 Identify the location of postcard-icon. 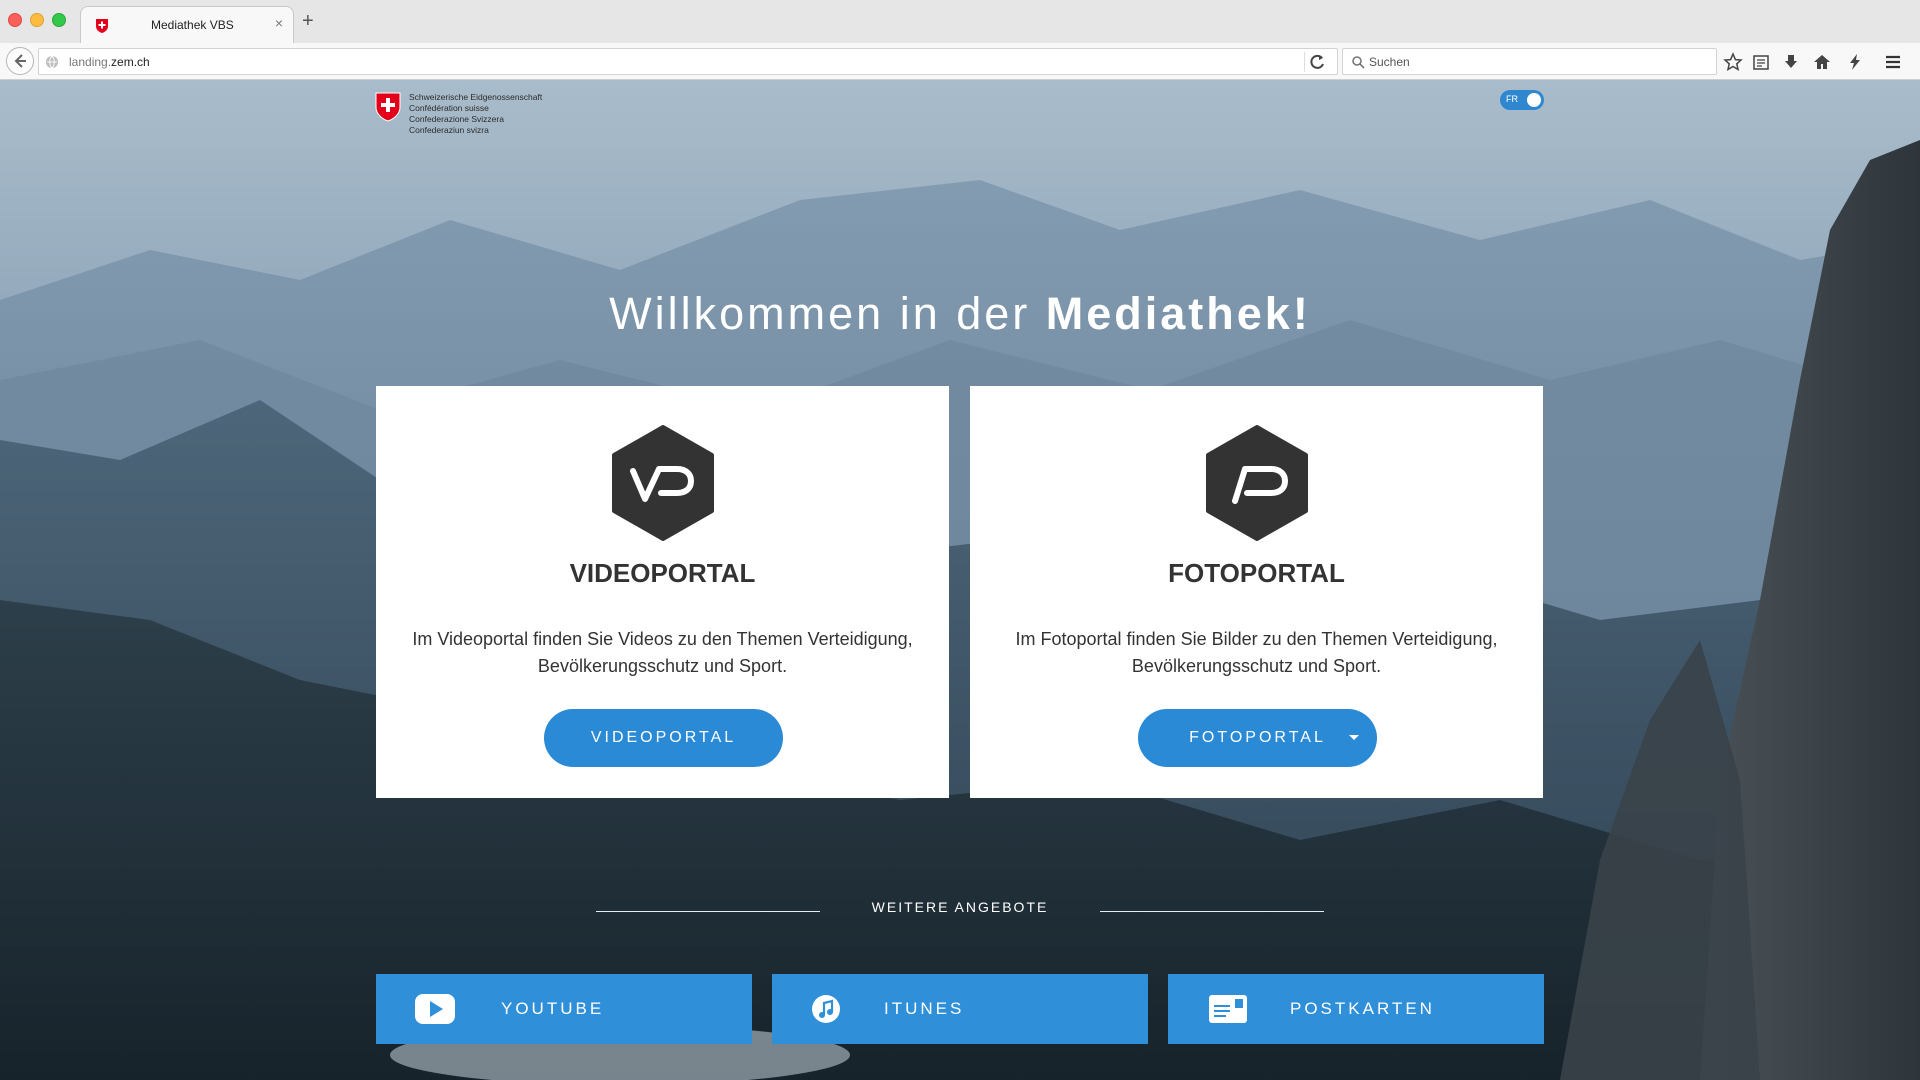
(1228, 1009).